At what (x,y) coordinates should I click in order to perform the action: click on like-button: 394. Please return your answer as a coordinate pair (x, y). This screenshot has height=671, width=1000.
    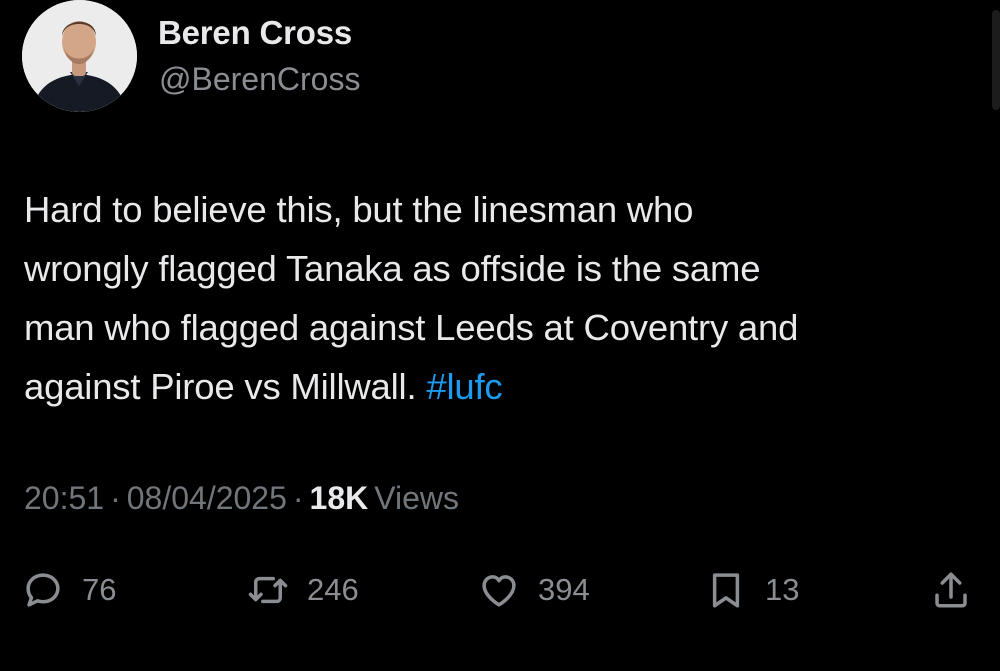
    Looking at the image, I should click on (533, 590).